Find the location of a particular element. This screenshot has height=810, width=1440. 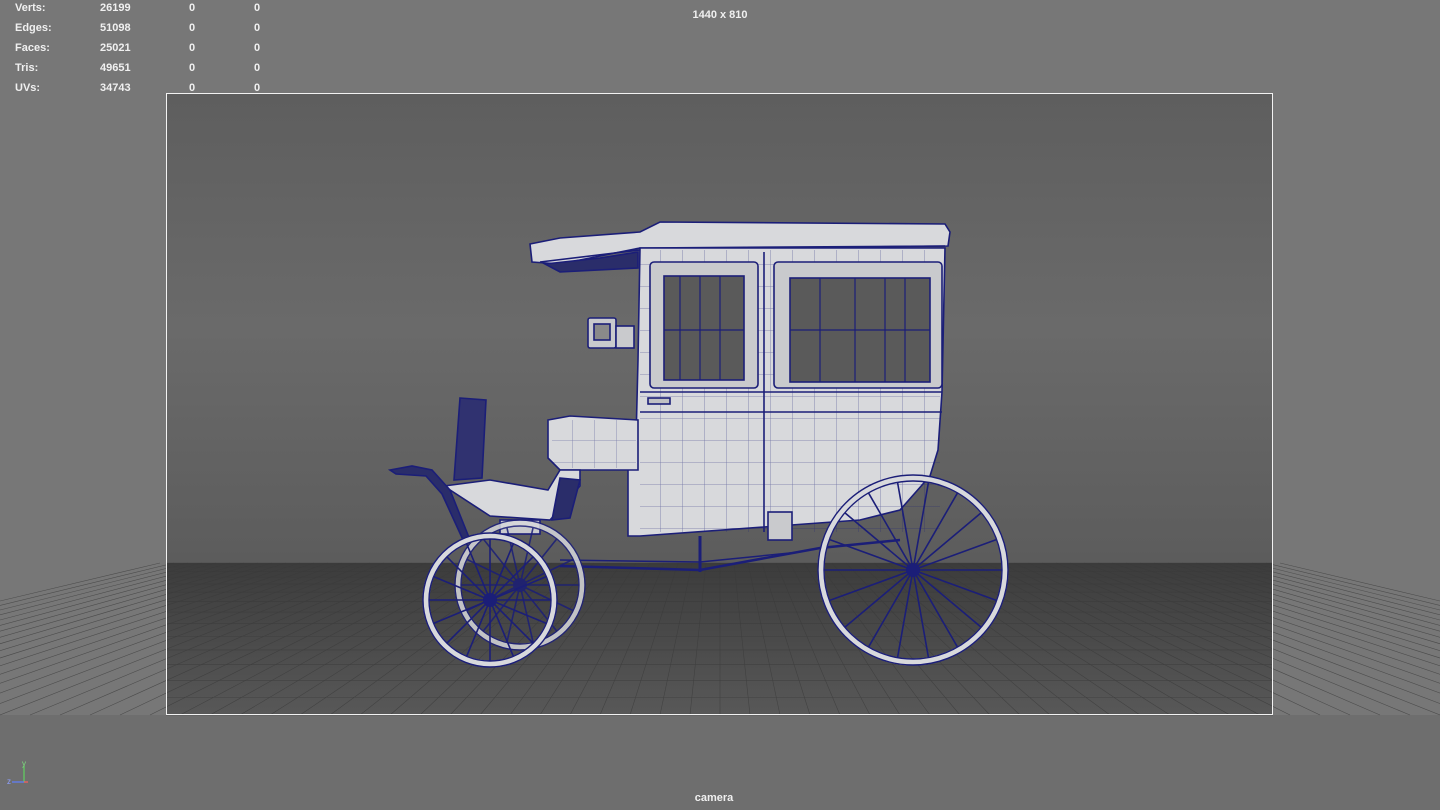

front-wheel is located at coordinates (490, 600).